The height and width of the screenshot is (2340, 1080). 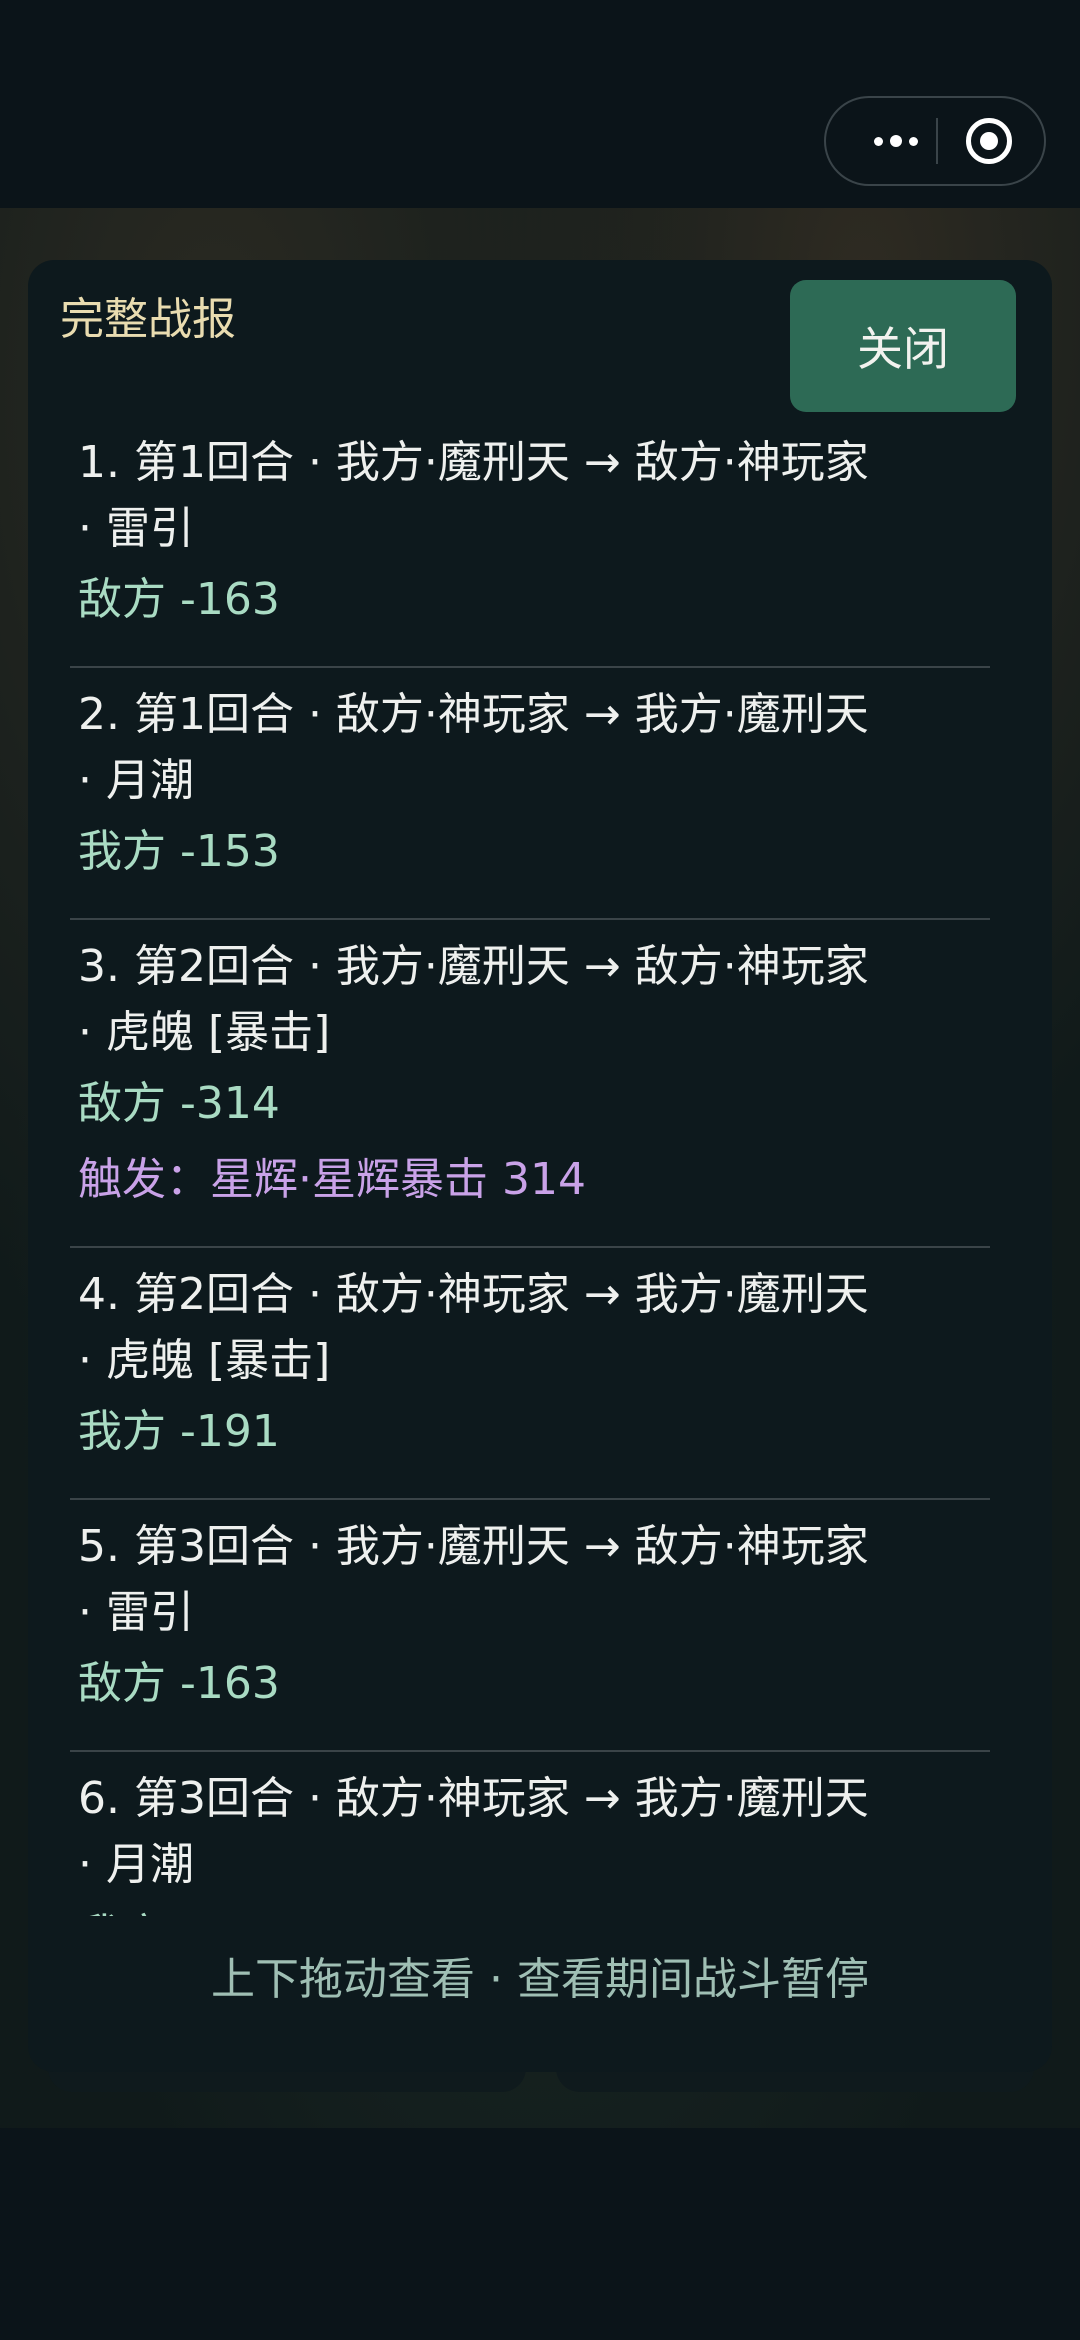 What do you see at coordinates (903, 346) in the screenshot?
I see `close-button: 关闭` at bounding box center [903, 346].